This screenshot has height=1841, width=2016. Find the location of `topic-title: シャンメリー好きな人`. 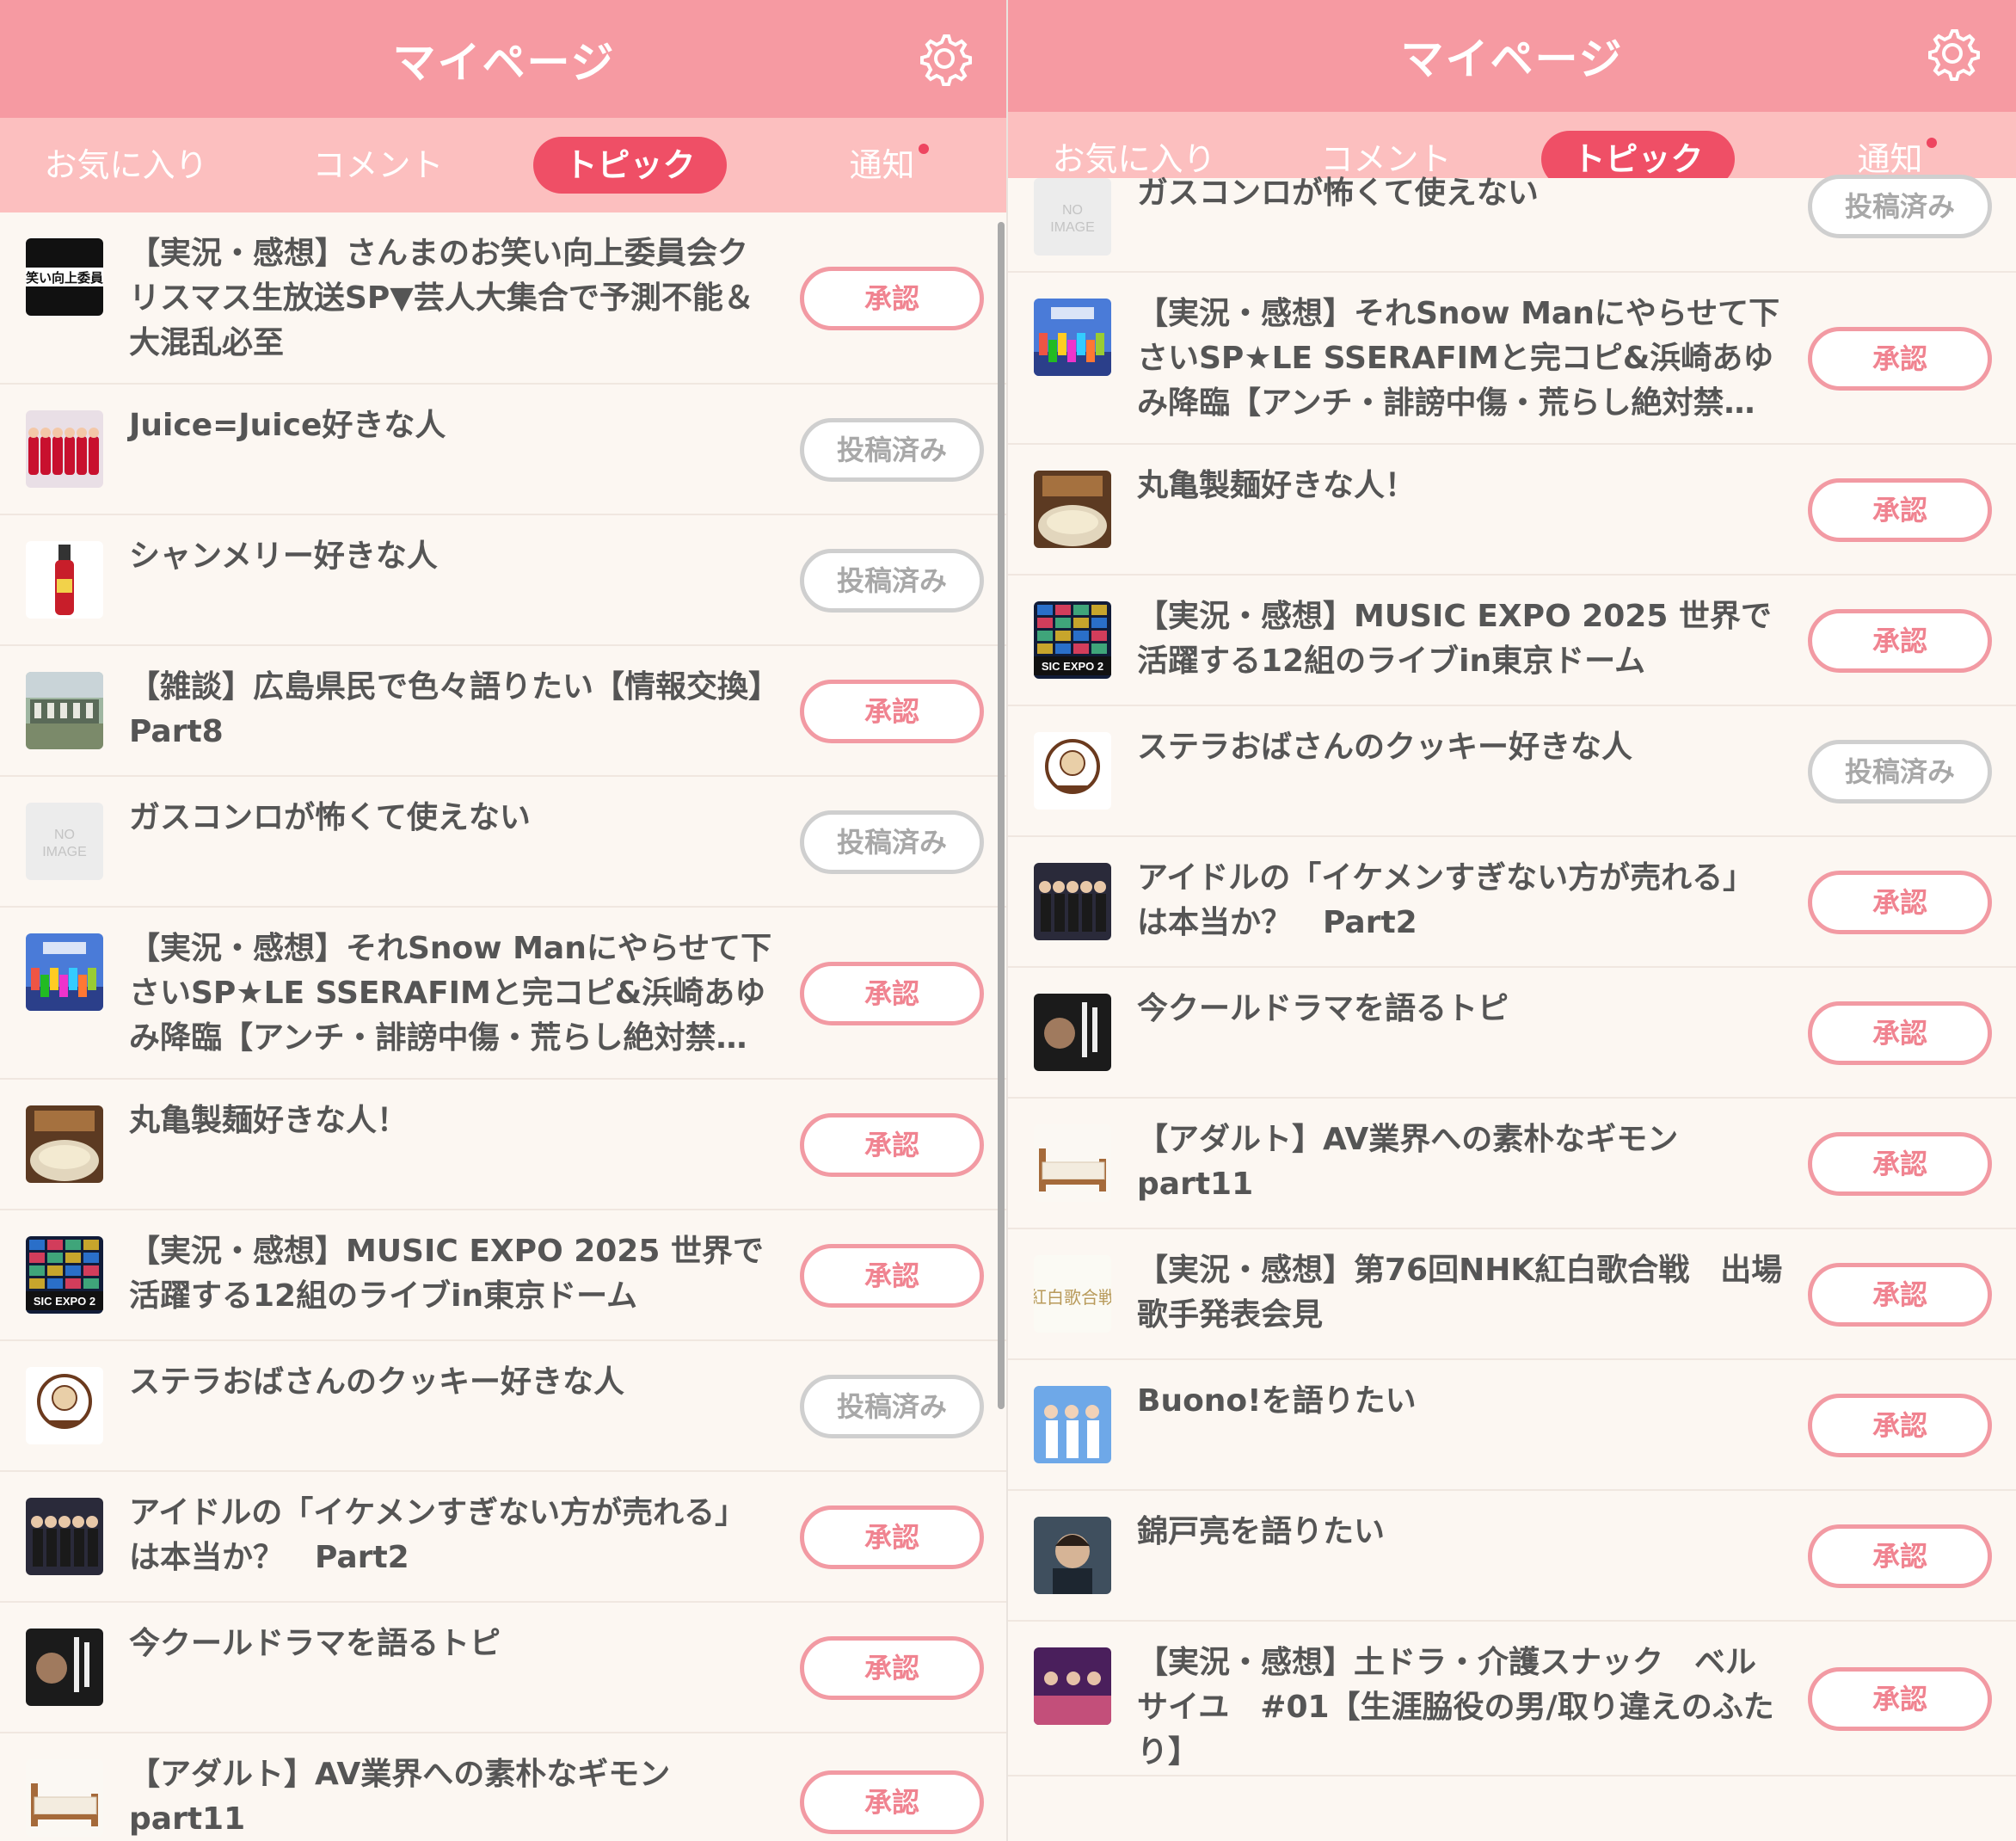

topic-title: シャンメリー好きな人 is located at coordinates (283, 556).